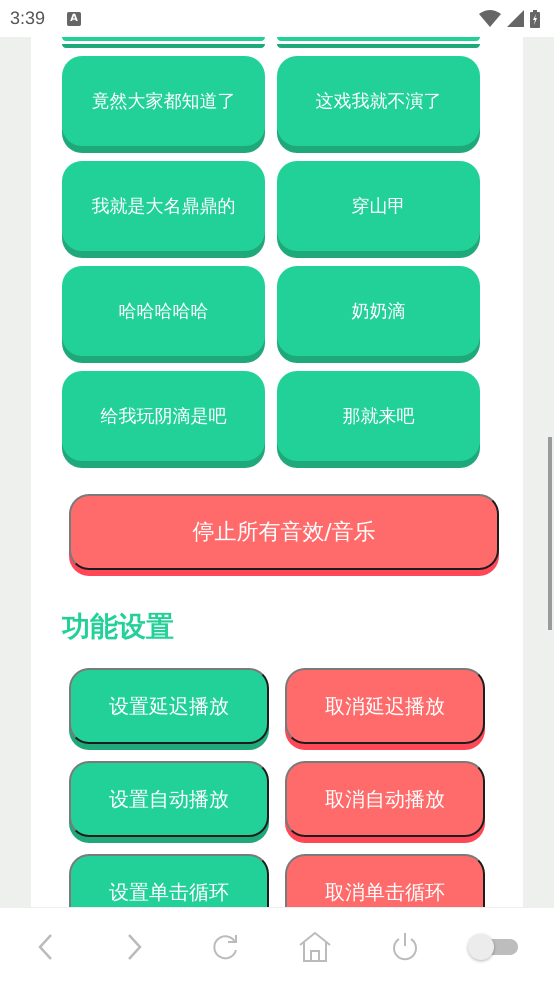  What do you see at coordinates (163, 206) in the screenshot?
I see `sound-button: 我就是大名鼎鼎的` at bounding box center [163, 206].